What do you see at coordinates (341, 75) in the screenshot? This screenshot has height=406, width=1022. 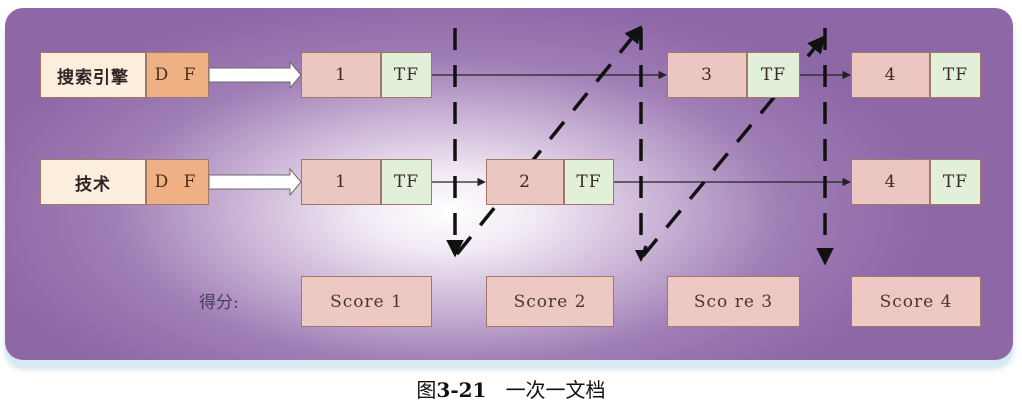 I see `doc-box-row1-1: 1` at bounding box center [341, 75].